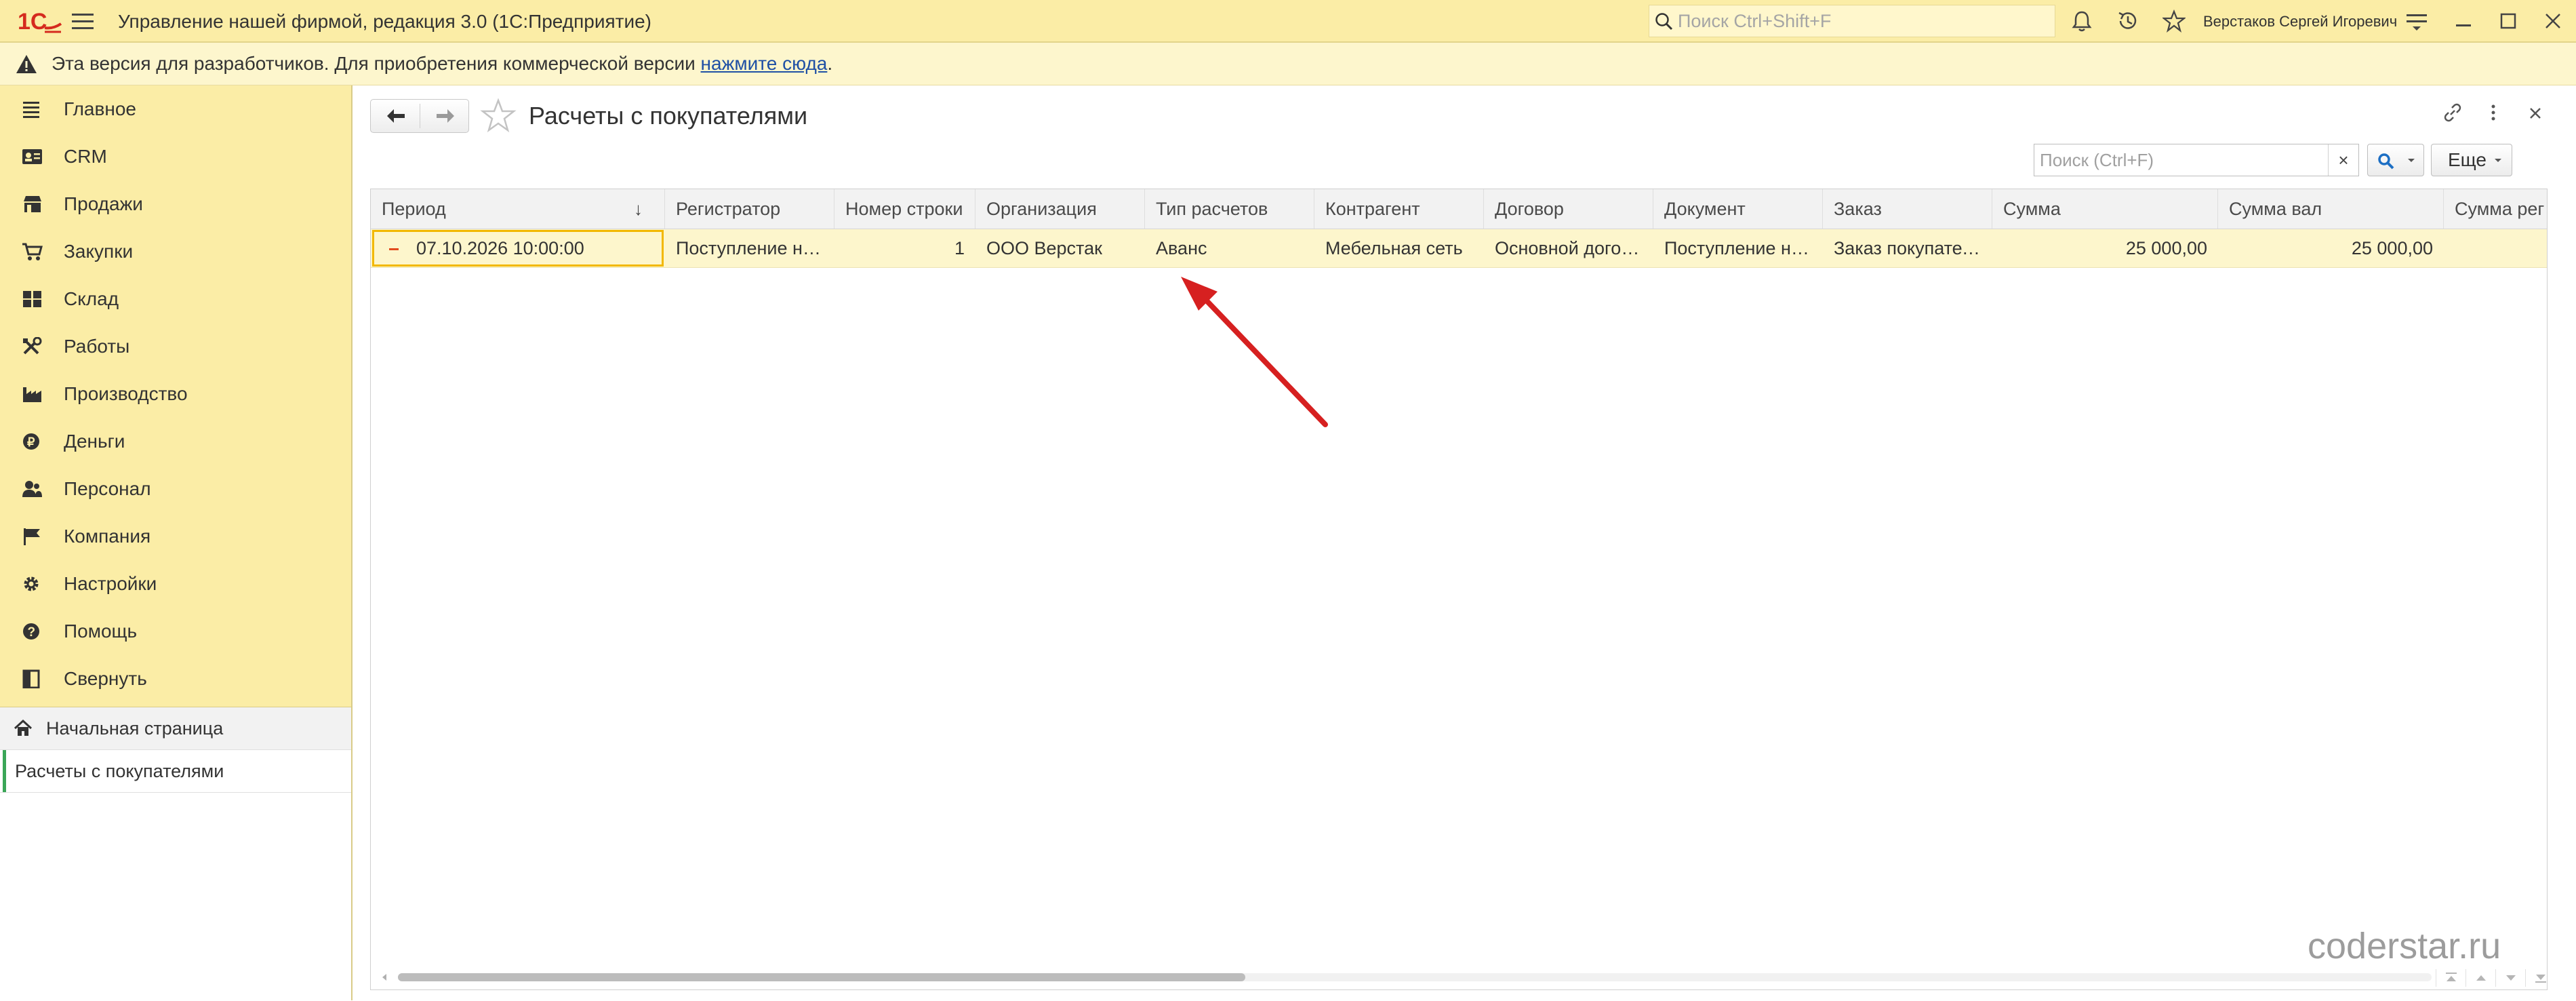 The height and width of the screenshot is (1001, 2576). I want to click on collapse-panel-icon, so click(31, 678).